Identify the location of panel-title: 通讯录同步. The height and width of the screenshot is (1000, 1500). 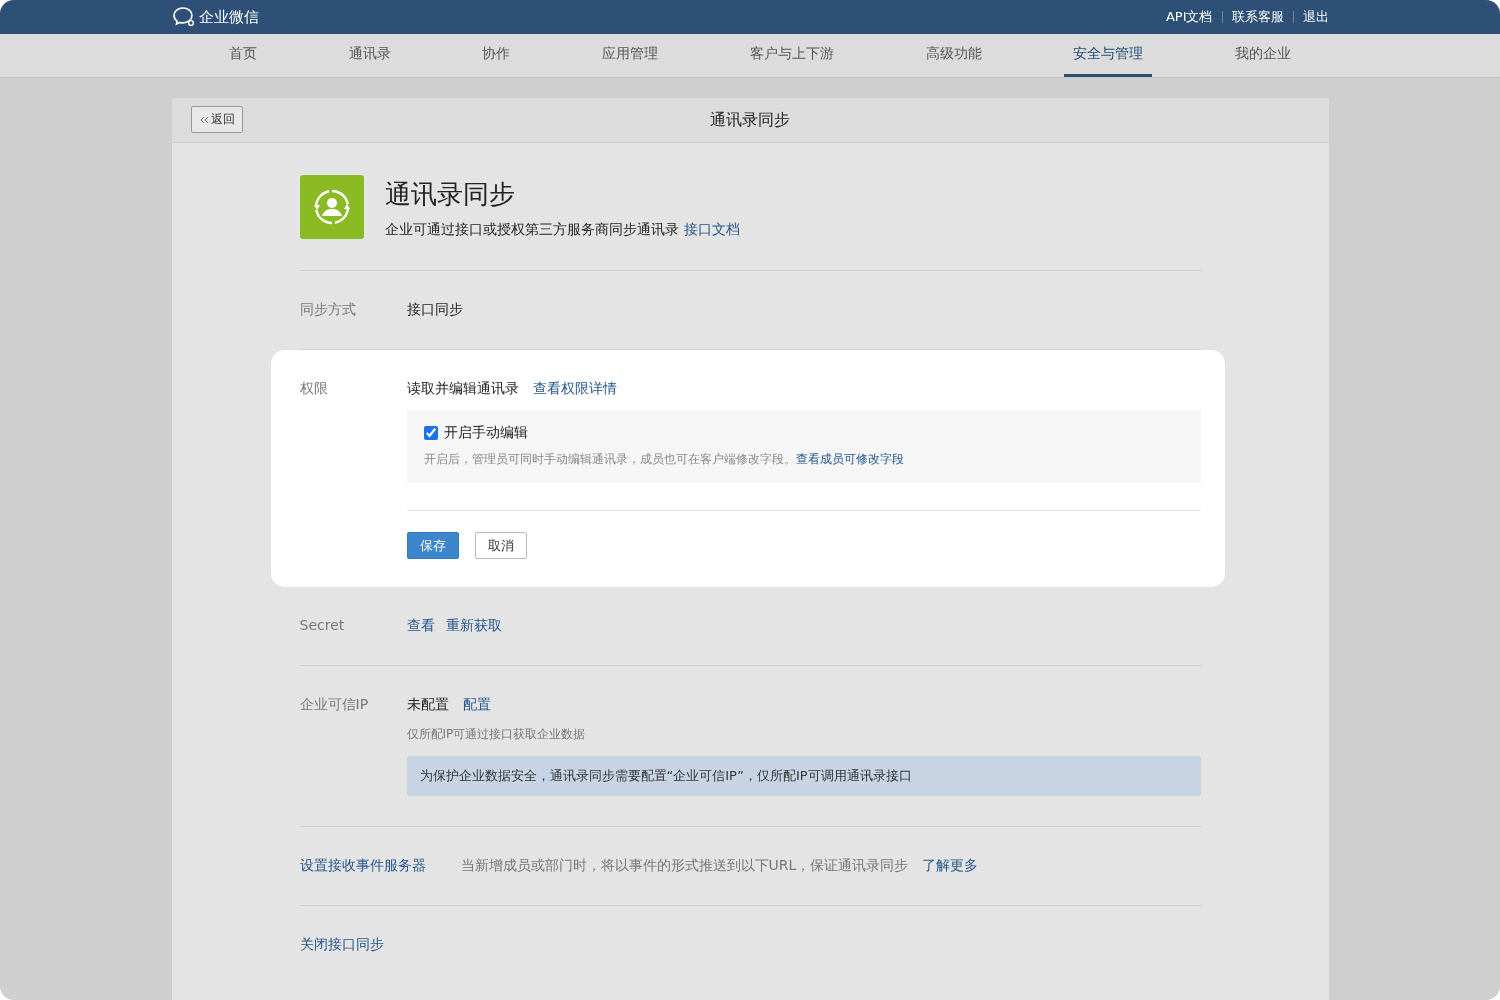
(750, 120).